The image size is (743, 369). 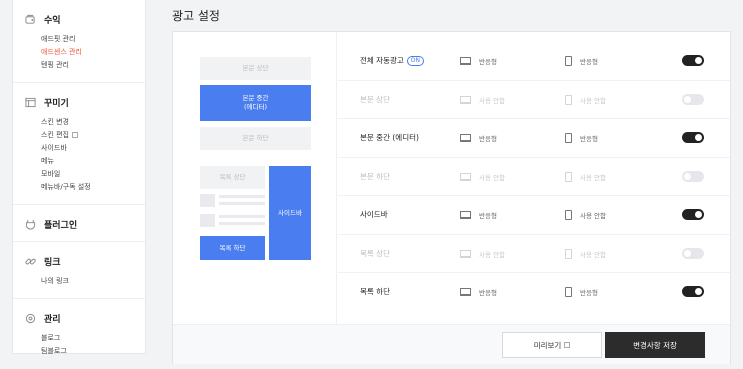 I want to click on preview-button: 미리보기, so click(x=552, y=345).